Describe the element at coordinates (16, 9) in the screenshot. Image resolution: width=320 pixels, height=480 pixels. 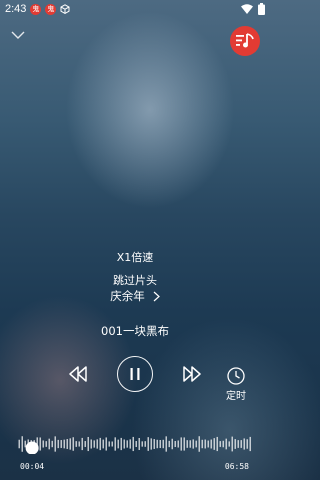
I see `status-time: 2:43` at that location.